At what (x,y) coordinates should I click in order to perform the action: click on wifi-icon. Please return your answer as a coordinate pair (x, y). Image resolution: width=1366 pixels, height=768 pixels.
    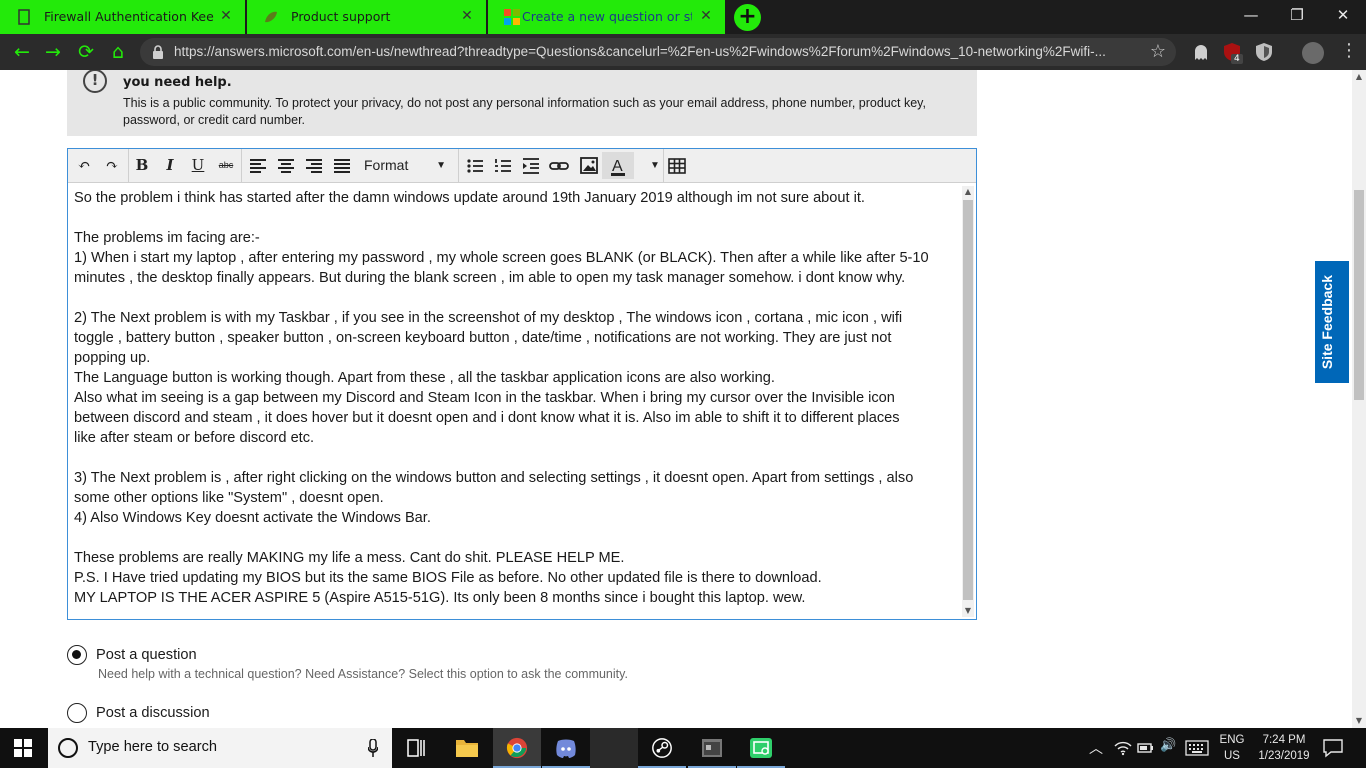
    Looking at the image, I should click on (1123, 748).